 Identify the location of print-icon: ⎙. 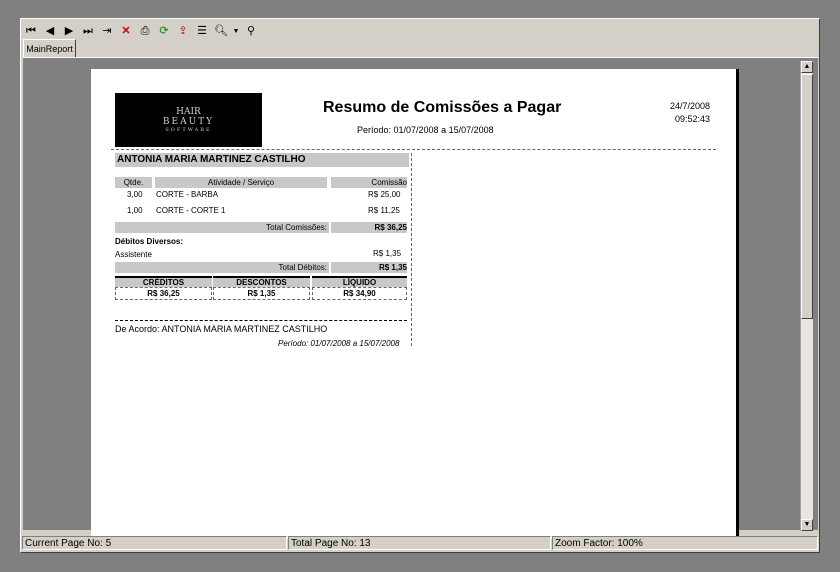
(145, 31).